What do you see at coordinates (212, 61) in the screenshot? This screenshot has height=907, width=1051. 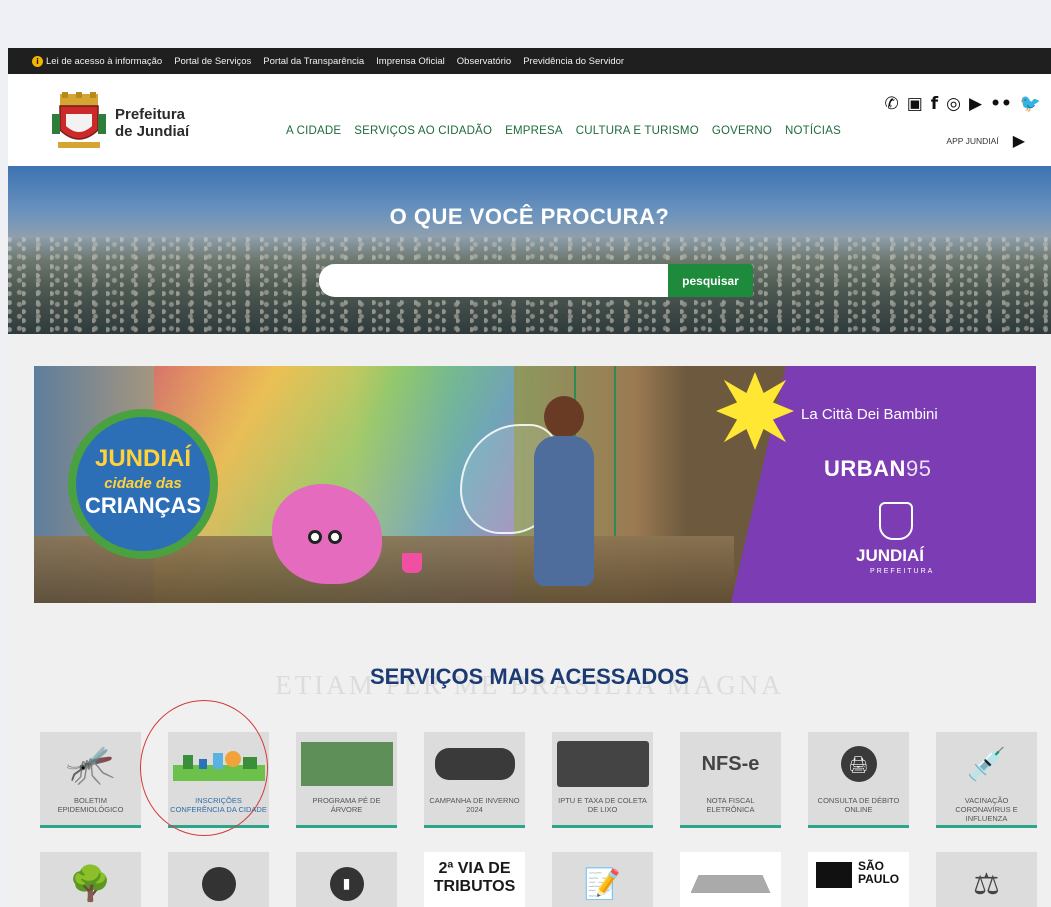 I see `link-portal-servicos: Portal de Serviços` at bounding box center [212, 61].